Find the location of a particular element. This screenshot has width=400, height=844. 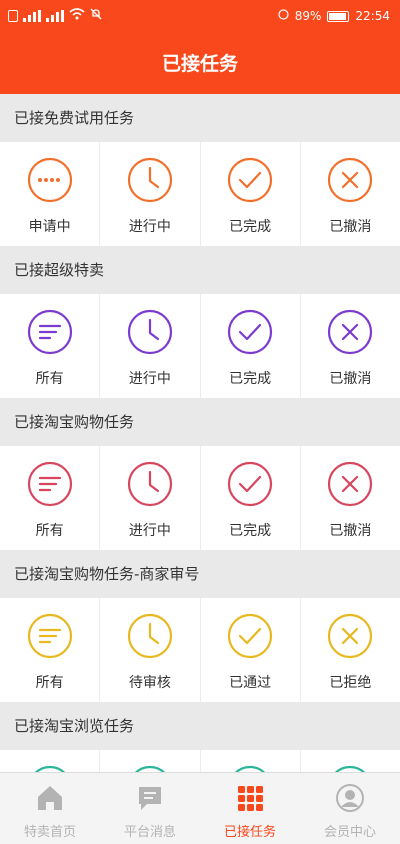

task-filter-3-2: 进行中 is located at coordinates (150, 498).